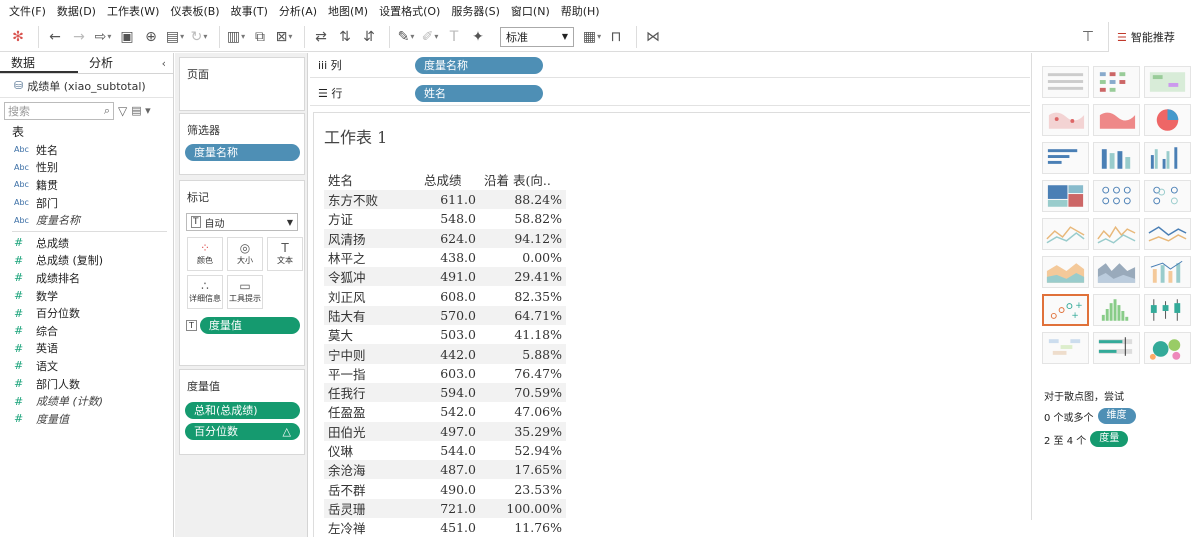  What do you see at coordinates (242, 84) in the screenshot?
I see `pages-card: 页面` at bounding box center [242, 84].